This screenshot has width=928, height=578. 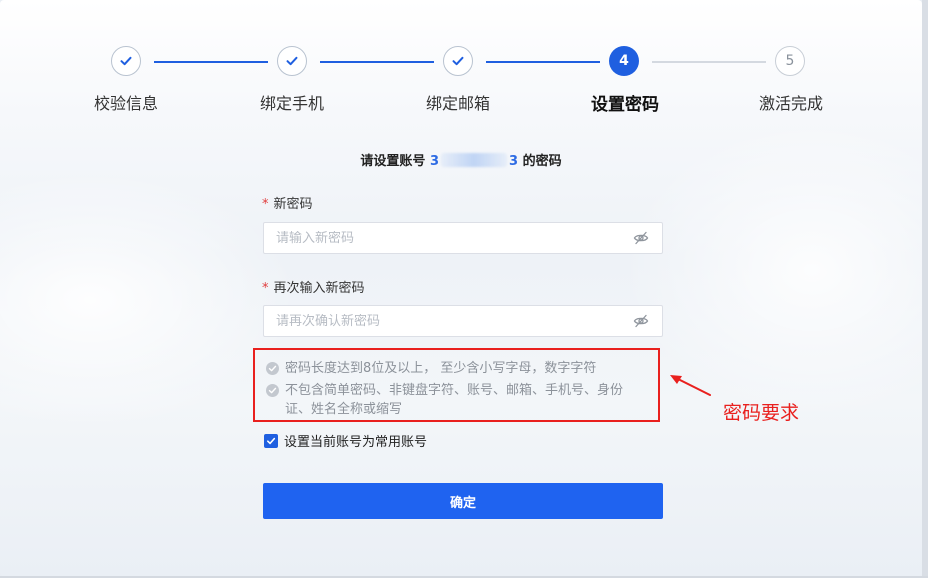 I want to click on password-rule-2: 不包含简单密码、非键盘字符、账号、邮箱、手机号、身份证、姓名全称或缩写, so click(x=455, y=400).